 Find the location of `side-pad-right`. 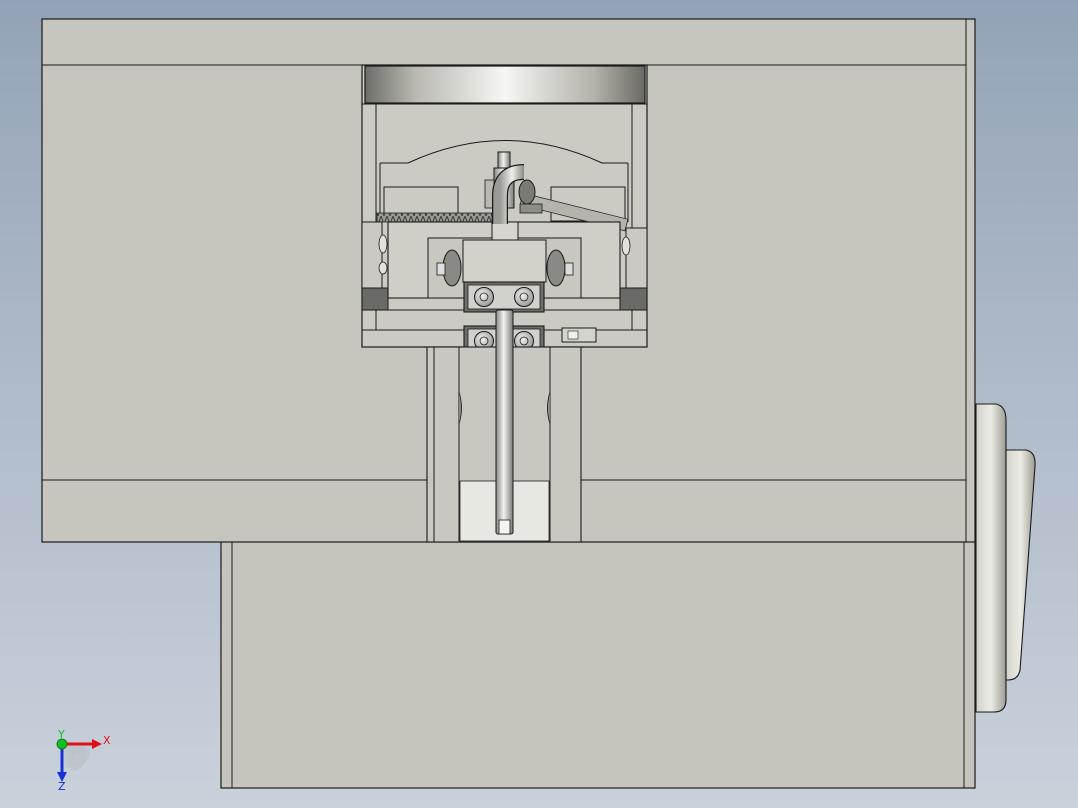

side-pad-right is located at coordinates (633, 299).